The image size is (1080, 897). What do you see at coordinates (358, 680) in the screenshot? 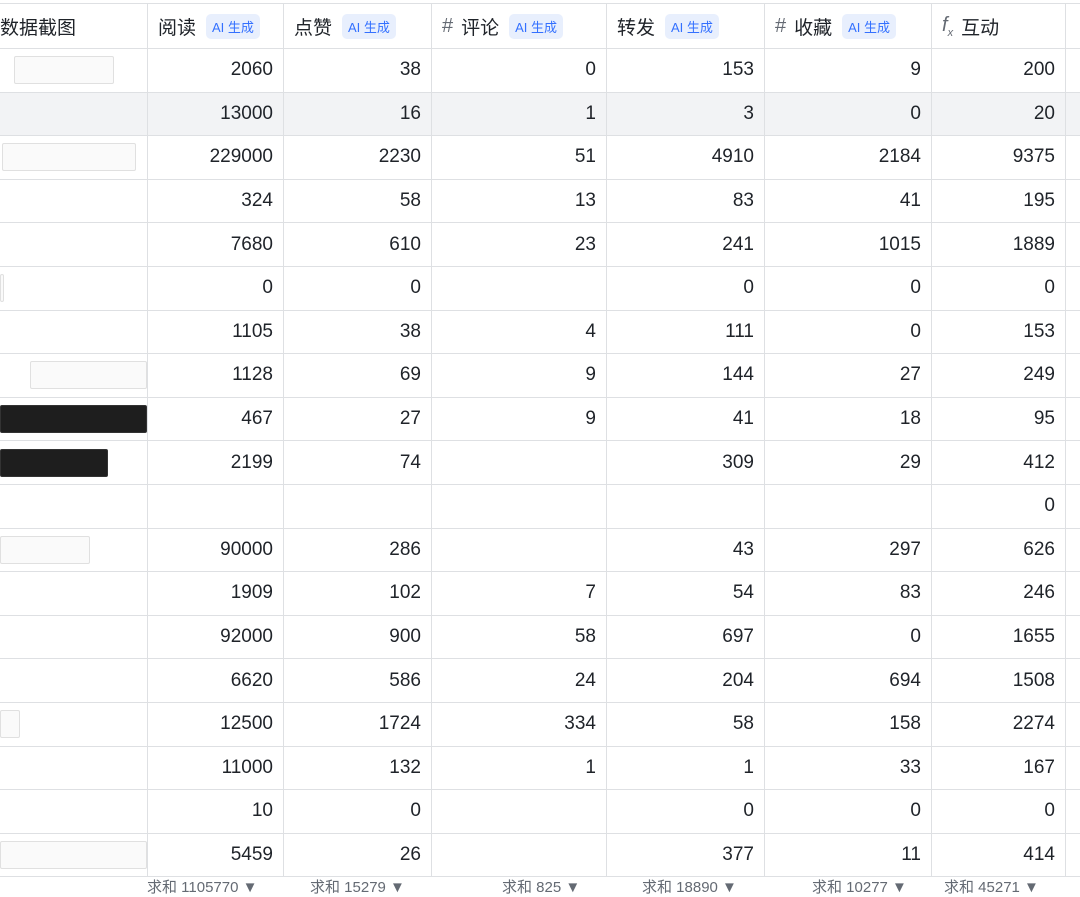
I see `cell-like: 586` at bounding box center [358, 680].